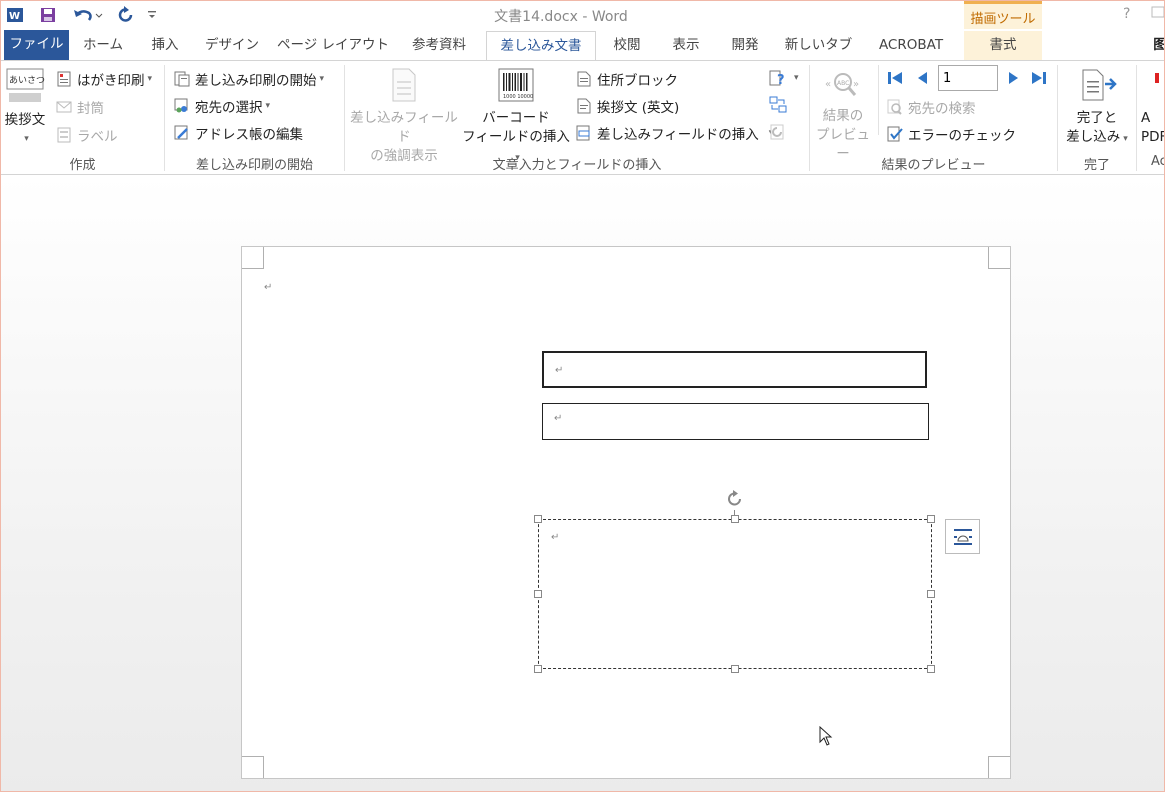 This screenshot has width=1165, height=792. I want to click on next-record-icon, so click(1014, 78).